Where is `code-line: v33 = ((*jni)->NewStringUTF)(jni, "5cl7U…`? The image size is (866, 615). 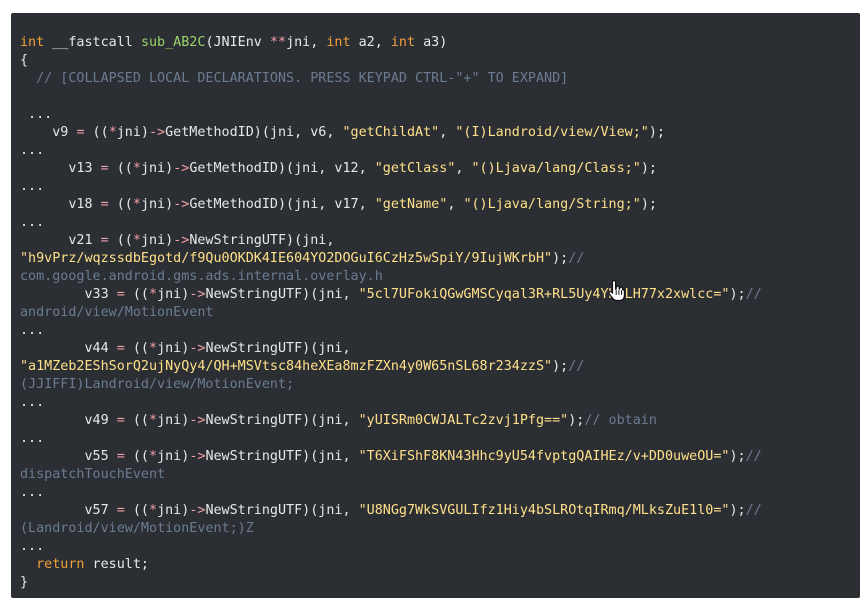 code-line: v33 = ((*jni)->NewStringUTF)(jni, "5cl7U… is located at coordinates (391, 295).